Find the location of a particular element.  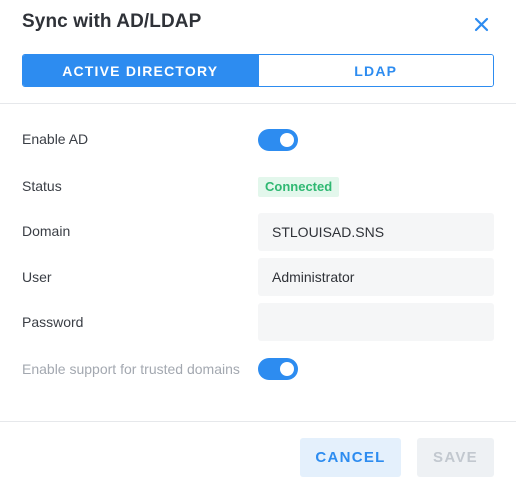

user-label: User is located at coordinates (37, 277).